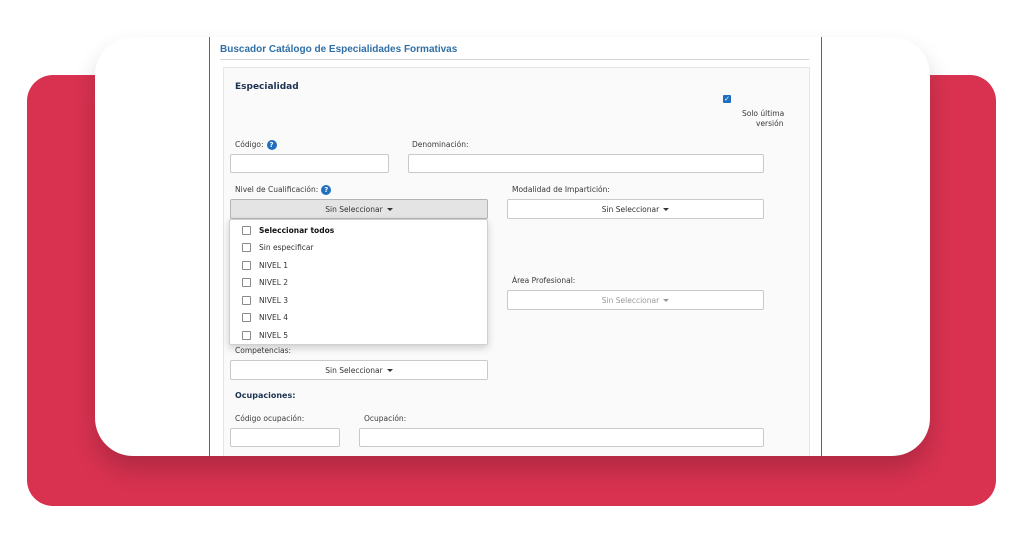  I want to click on dropdown-item: NIVEL 3, so click(265, 300).